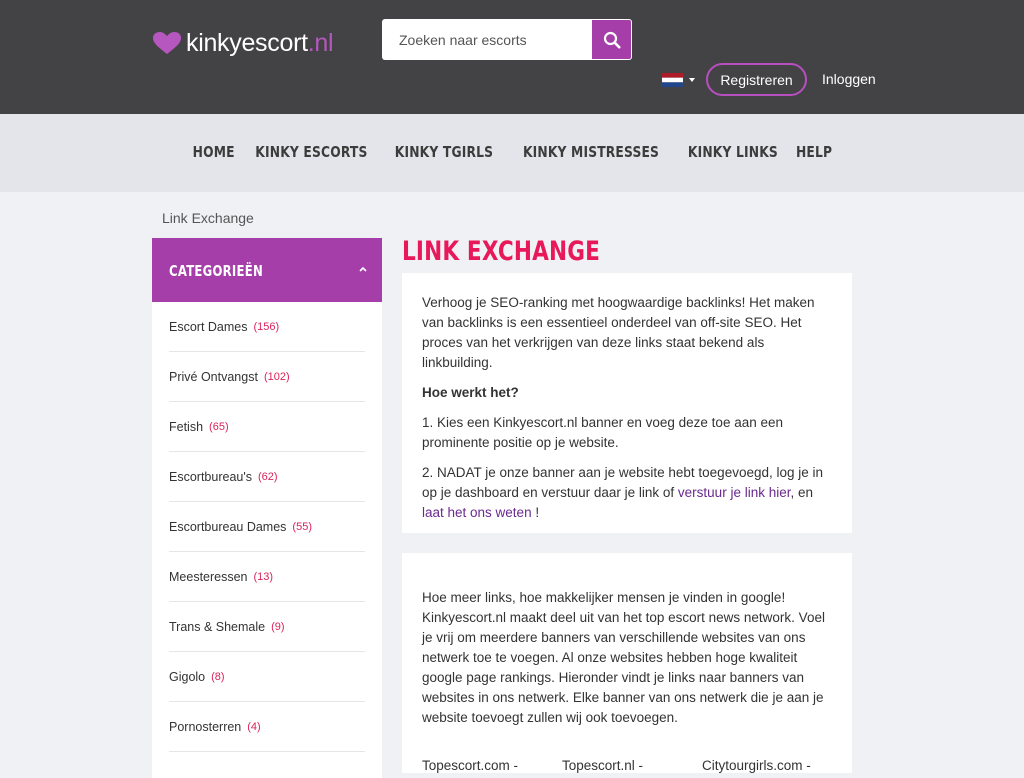 This screenshot has width=1024, height=778. What do you see at coordinates (208, 326) in the screenshot?
I see `category-label: Escort Dames` at bounding box center [208, 326].